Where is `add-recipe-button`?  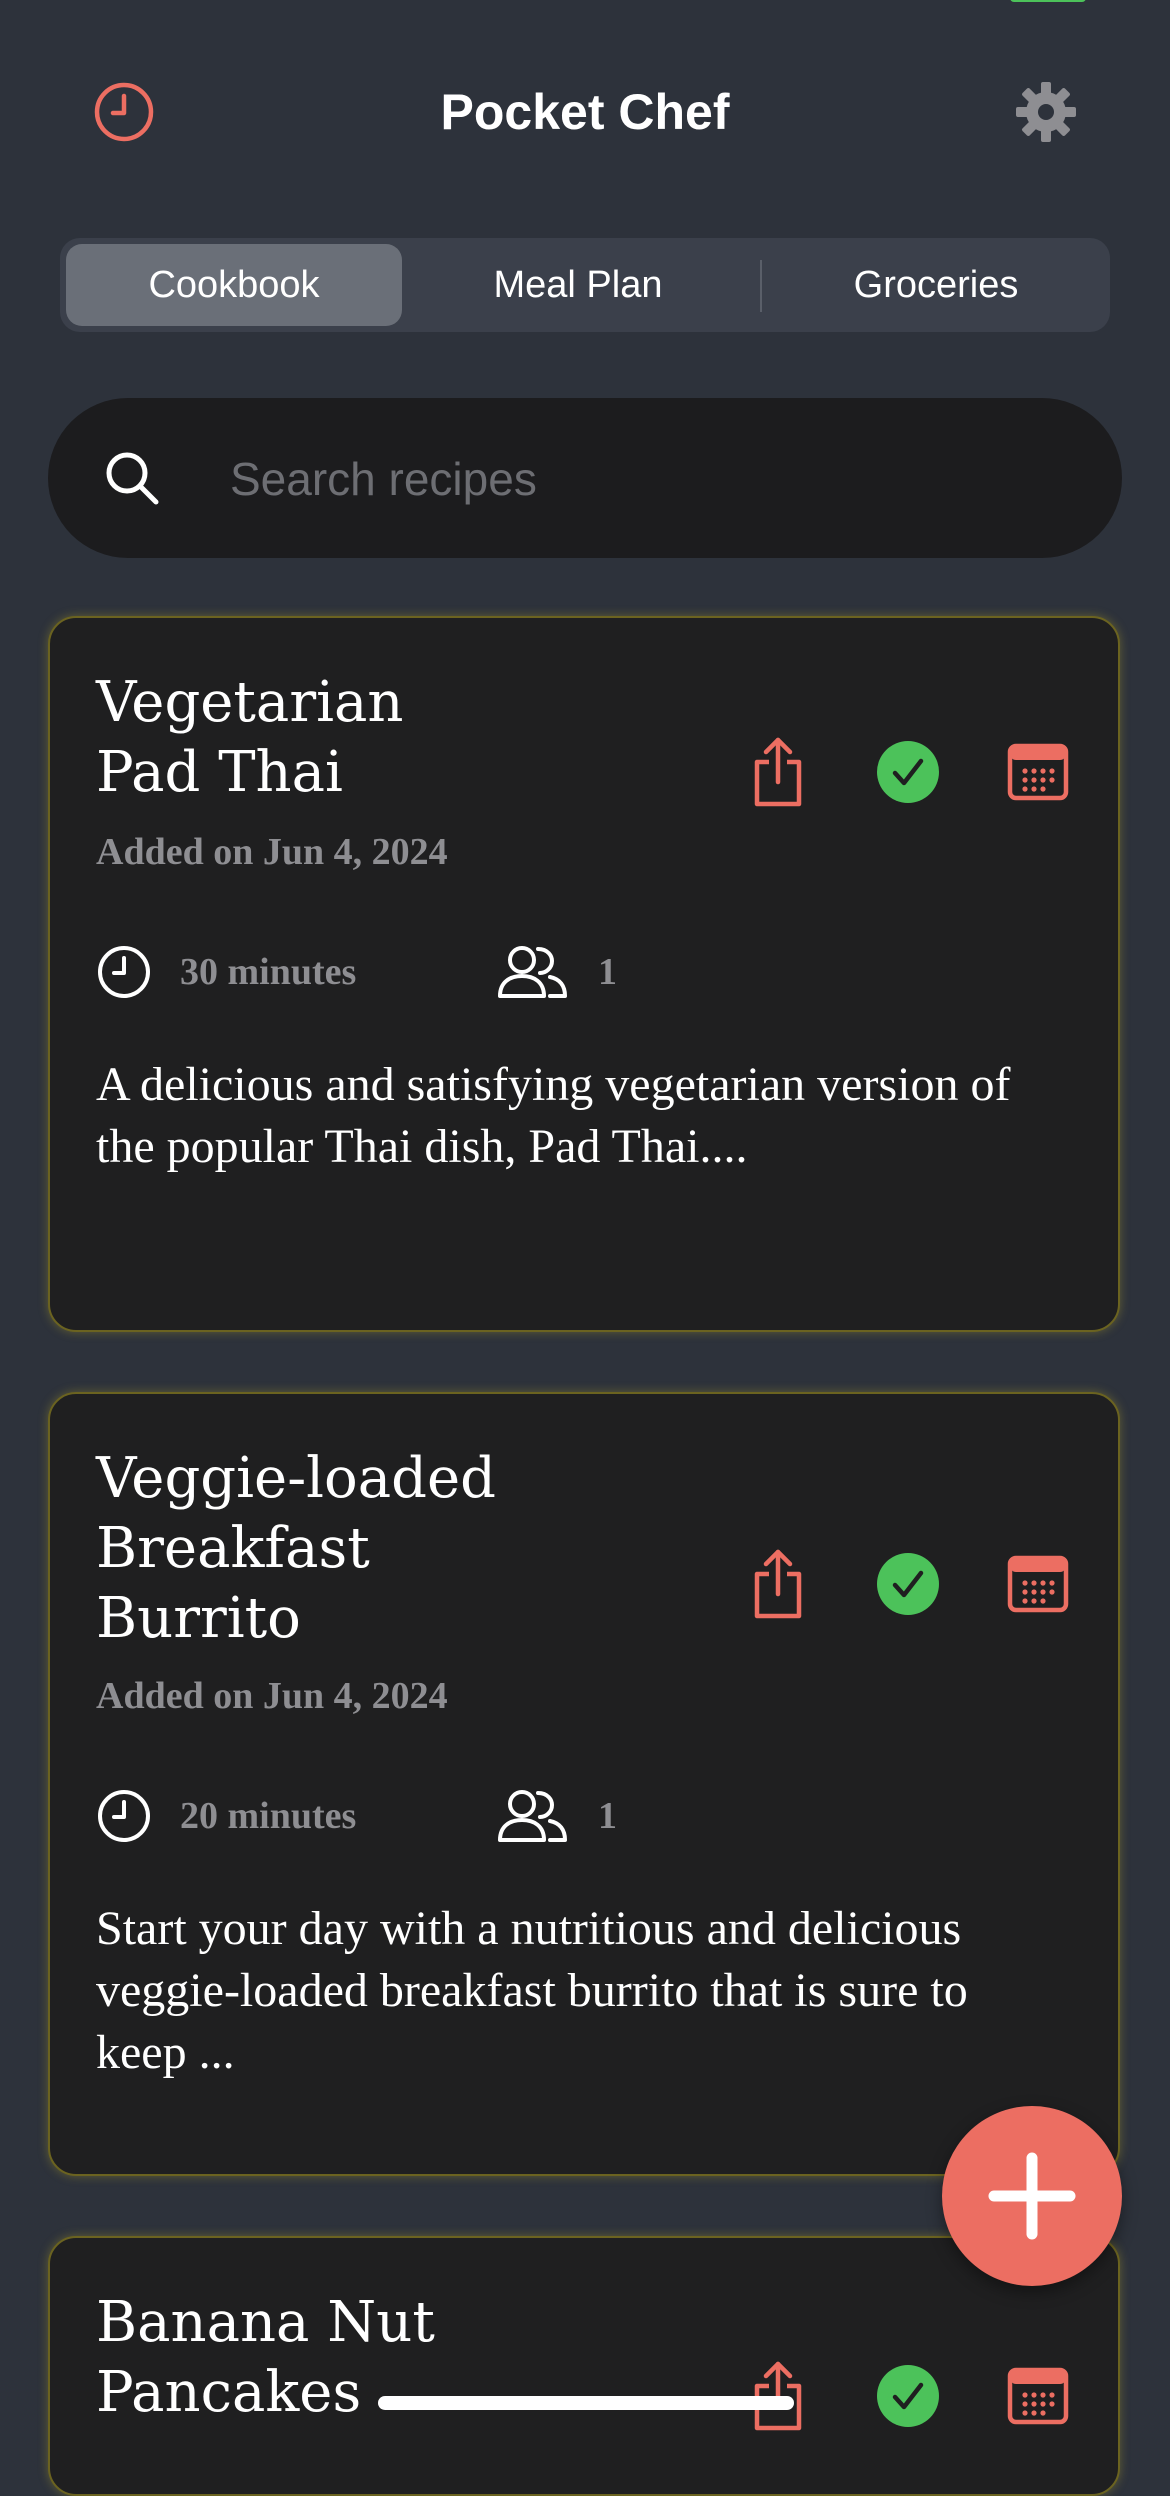
add-recipe-button is located at coordinates (1032, 2196).